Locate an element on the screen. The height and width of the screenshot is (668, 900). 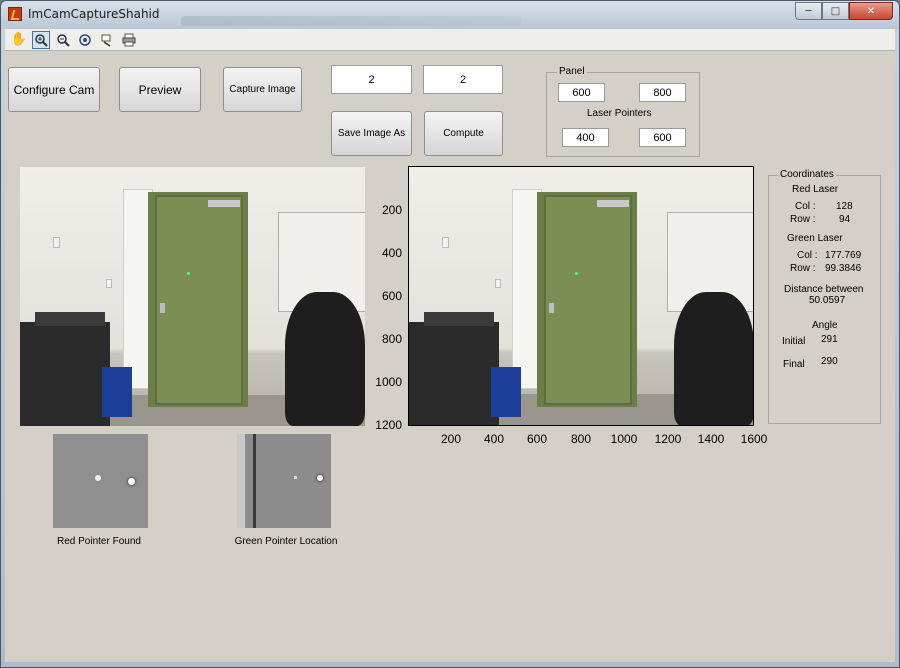
compute-button: Compute is located at coordinates (463, 133).